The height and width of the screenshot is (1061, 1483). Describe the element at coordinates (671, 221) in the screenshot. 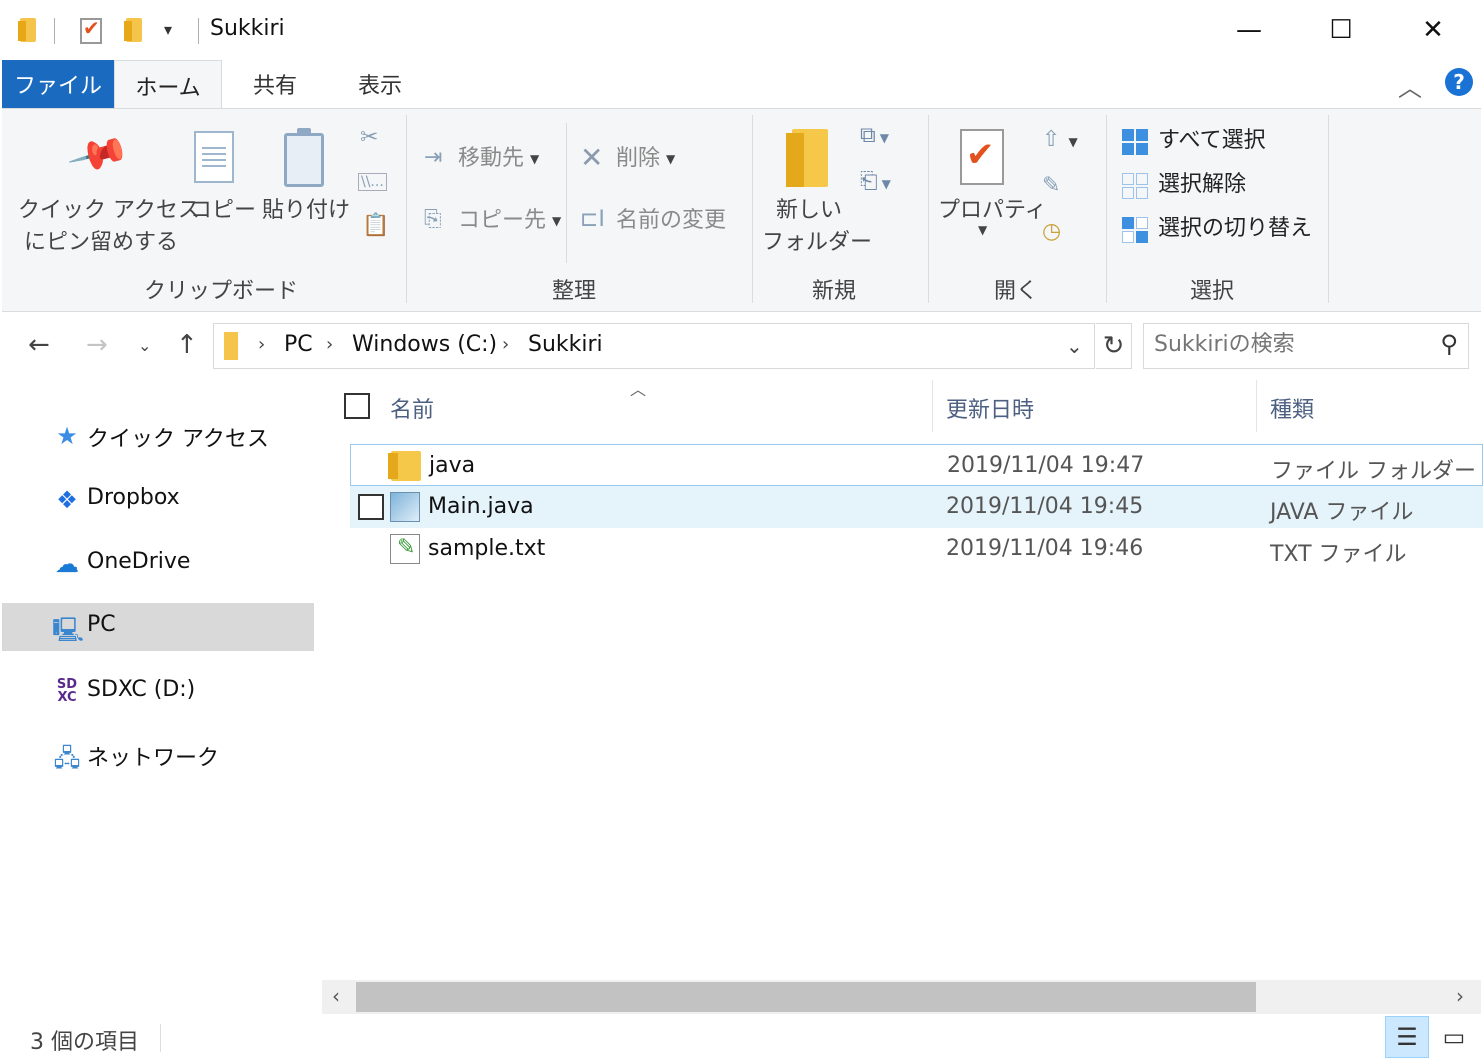

I see `rename-button: 名前の変更` at that location.